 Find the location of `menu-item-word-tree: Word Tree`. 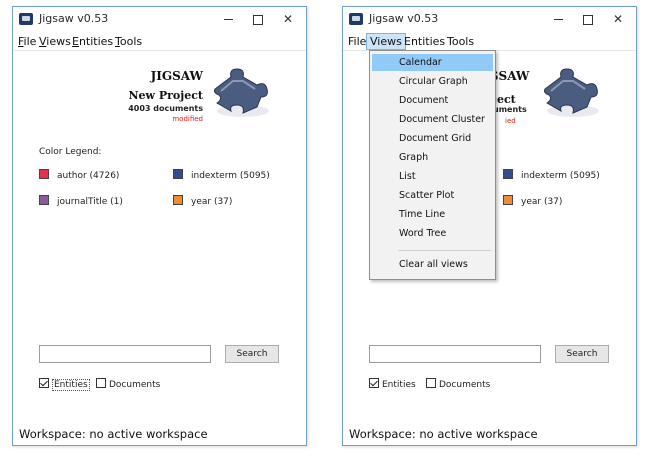

menu-item-word-tree: Word Tree is located at coordinates (432, 233).